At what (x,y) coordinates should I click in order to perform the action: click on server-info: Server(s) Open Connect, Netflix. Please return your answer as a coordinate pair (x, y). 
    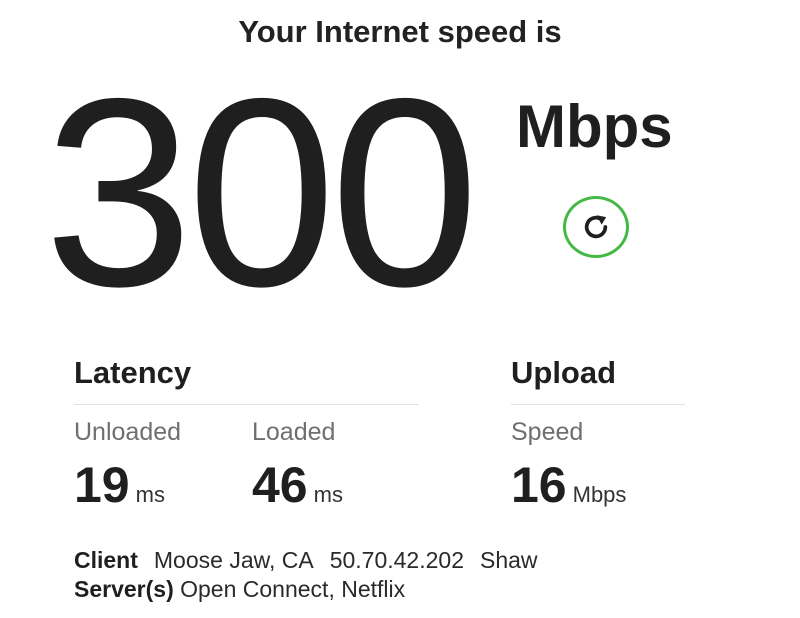
    Looking at the image, I should click on (239, 589).